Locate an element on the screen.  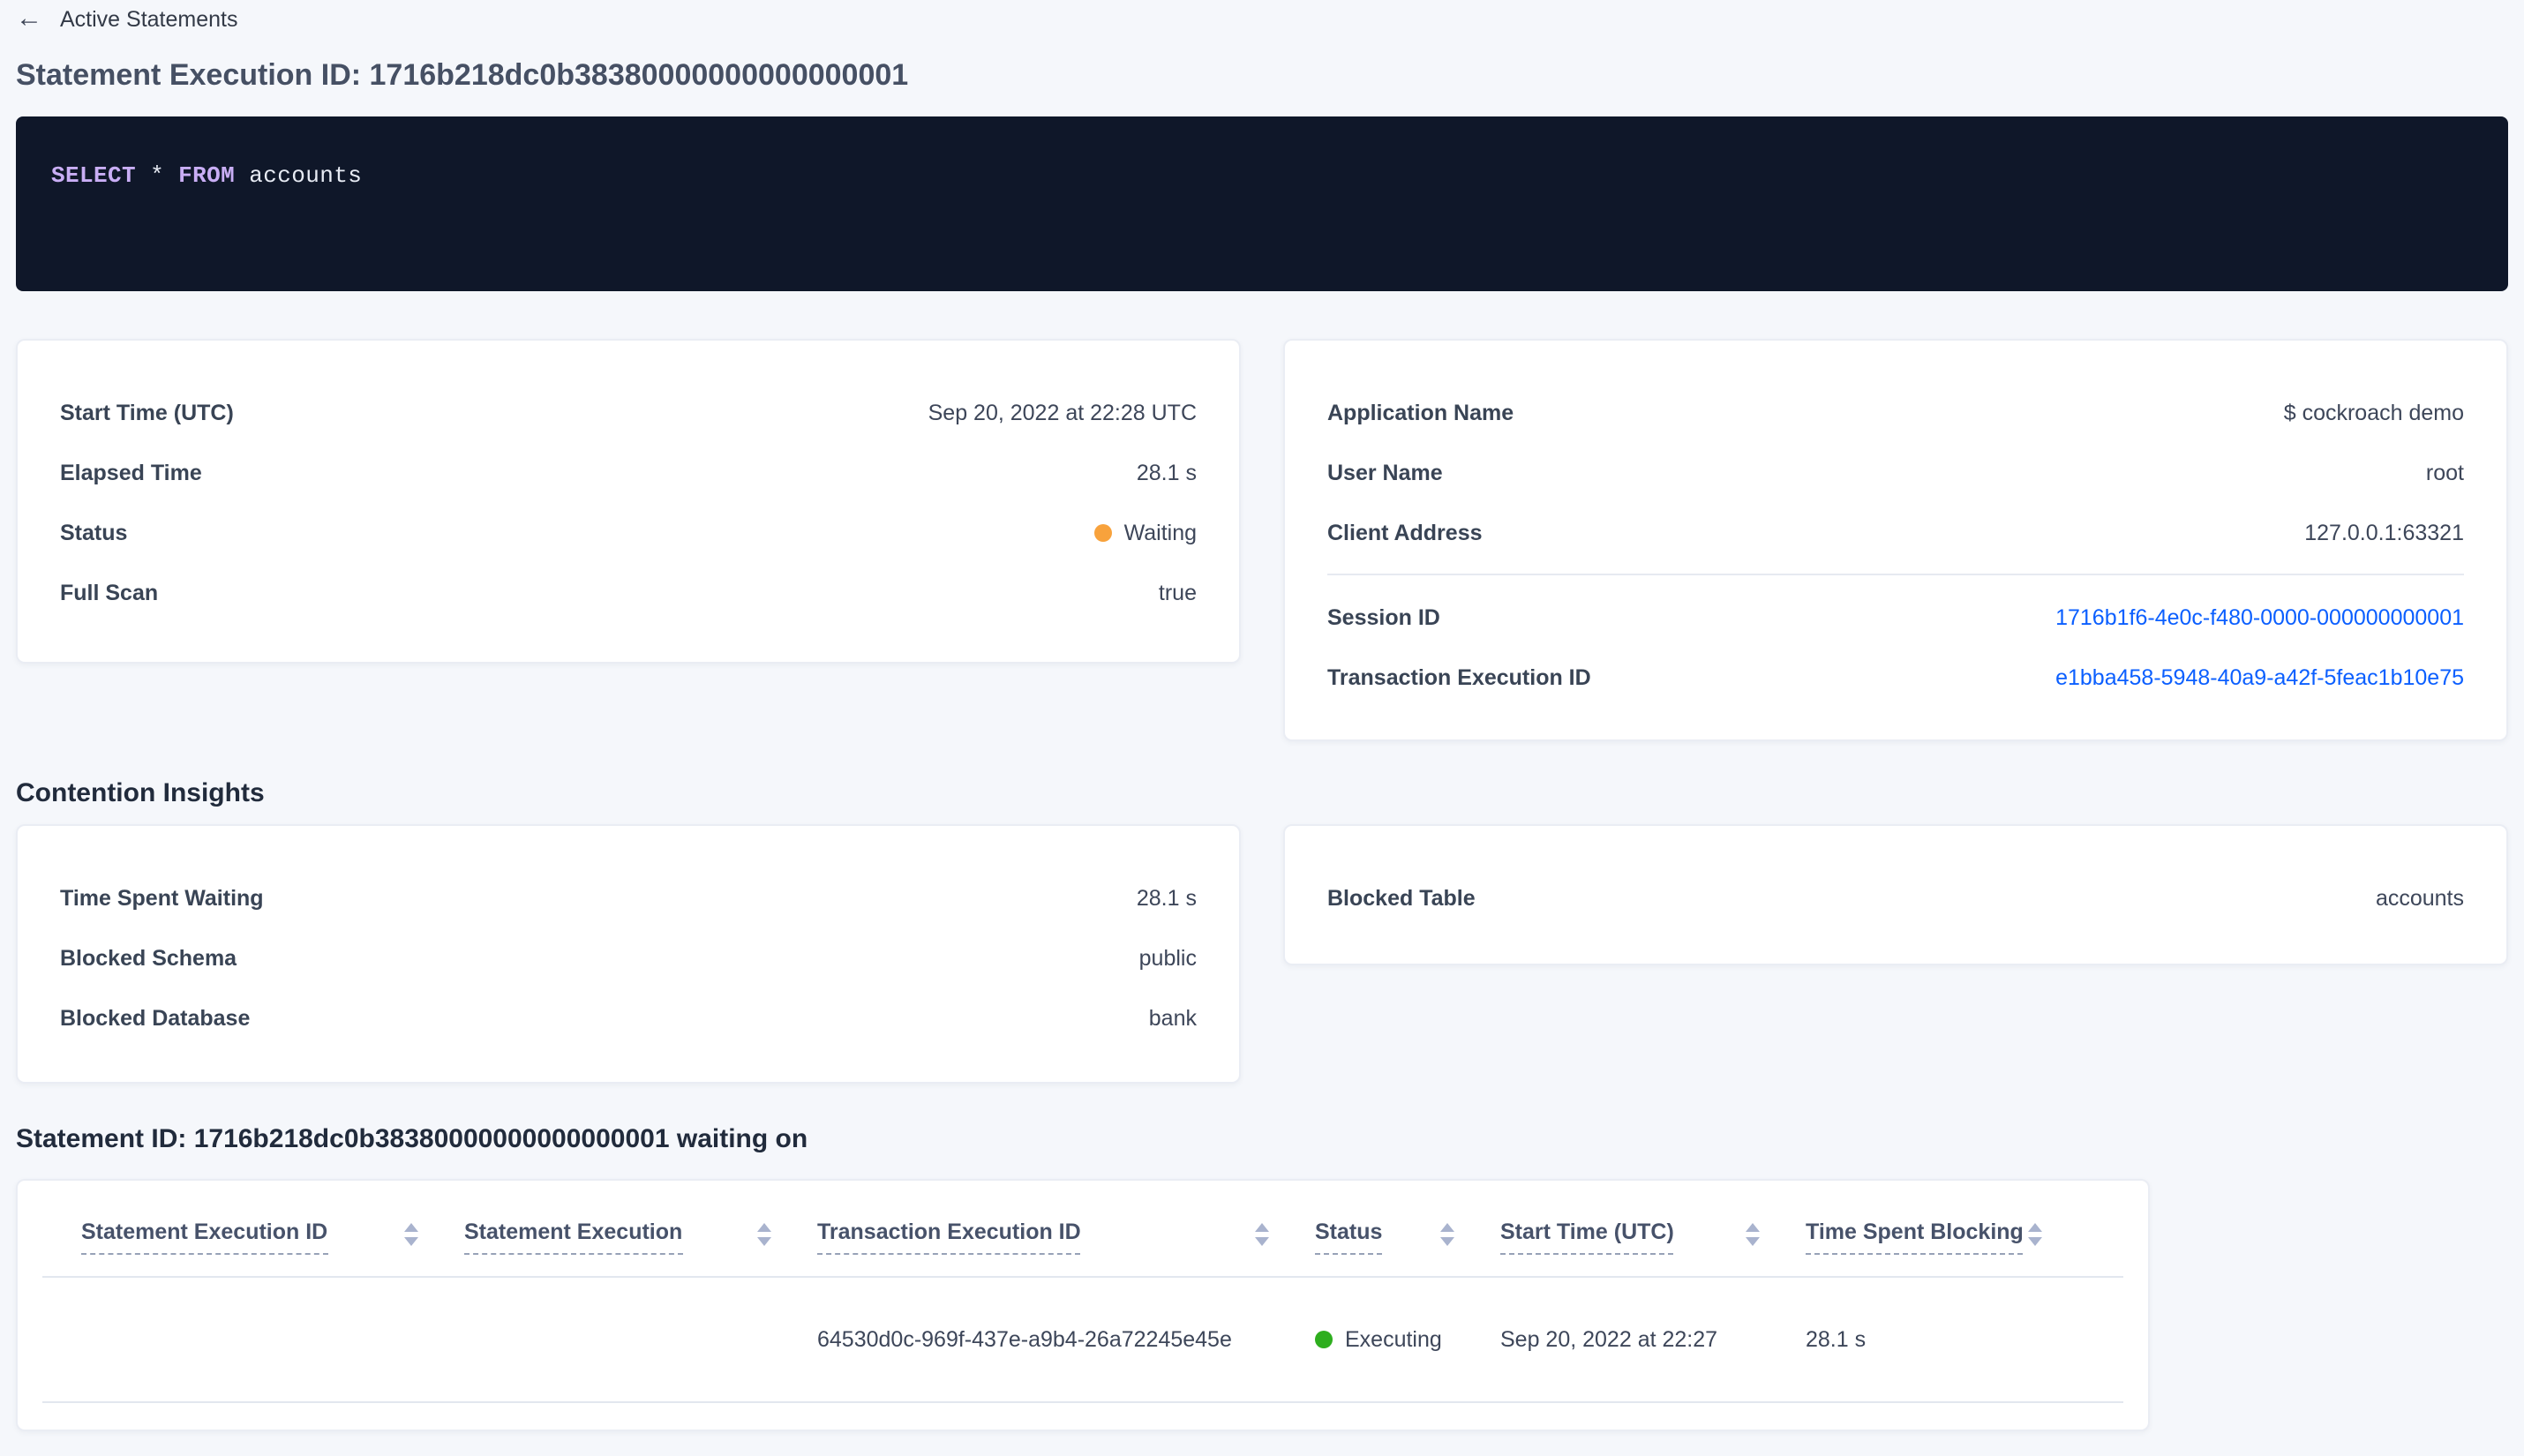
sql-keyword: FROM is located at coordinates (207, 175).